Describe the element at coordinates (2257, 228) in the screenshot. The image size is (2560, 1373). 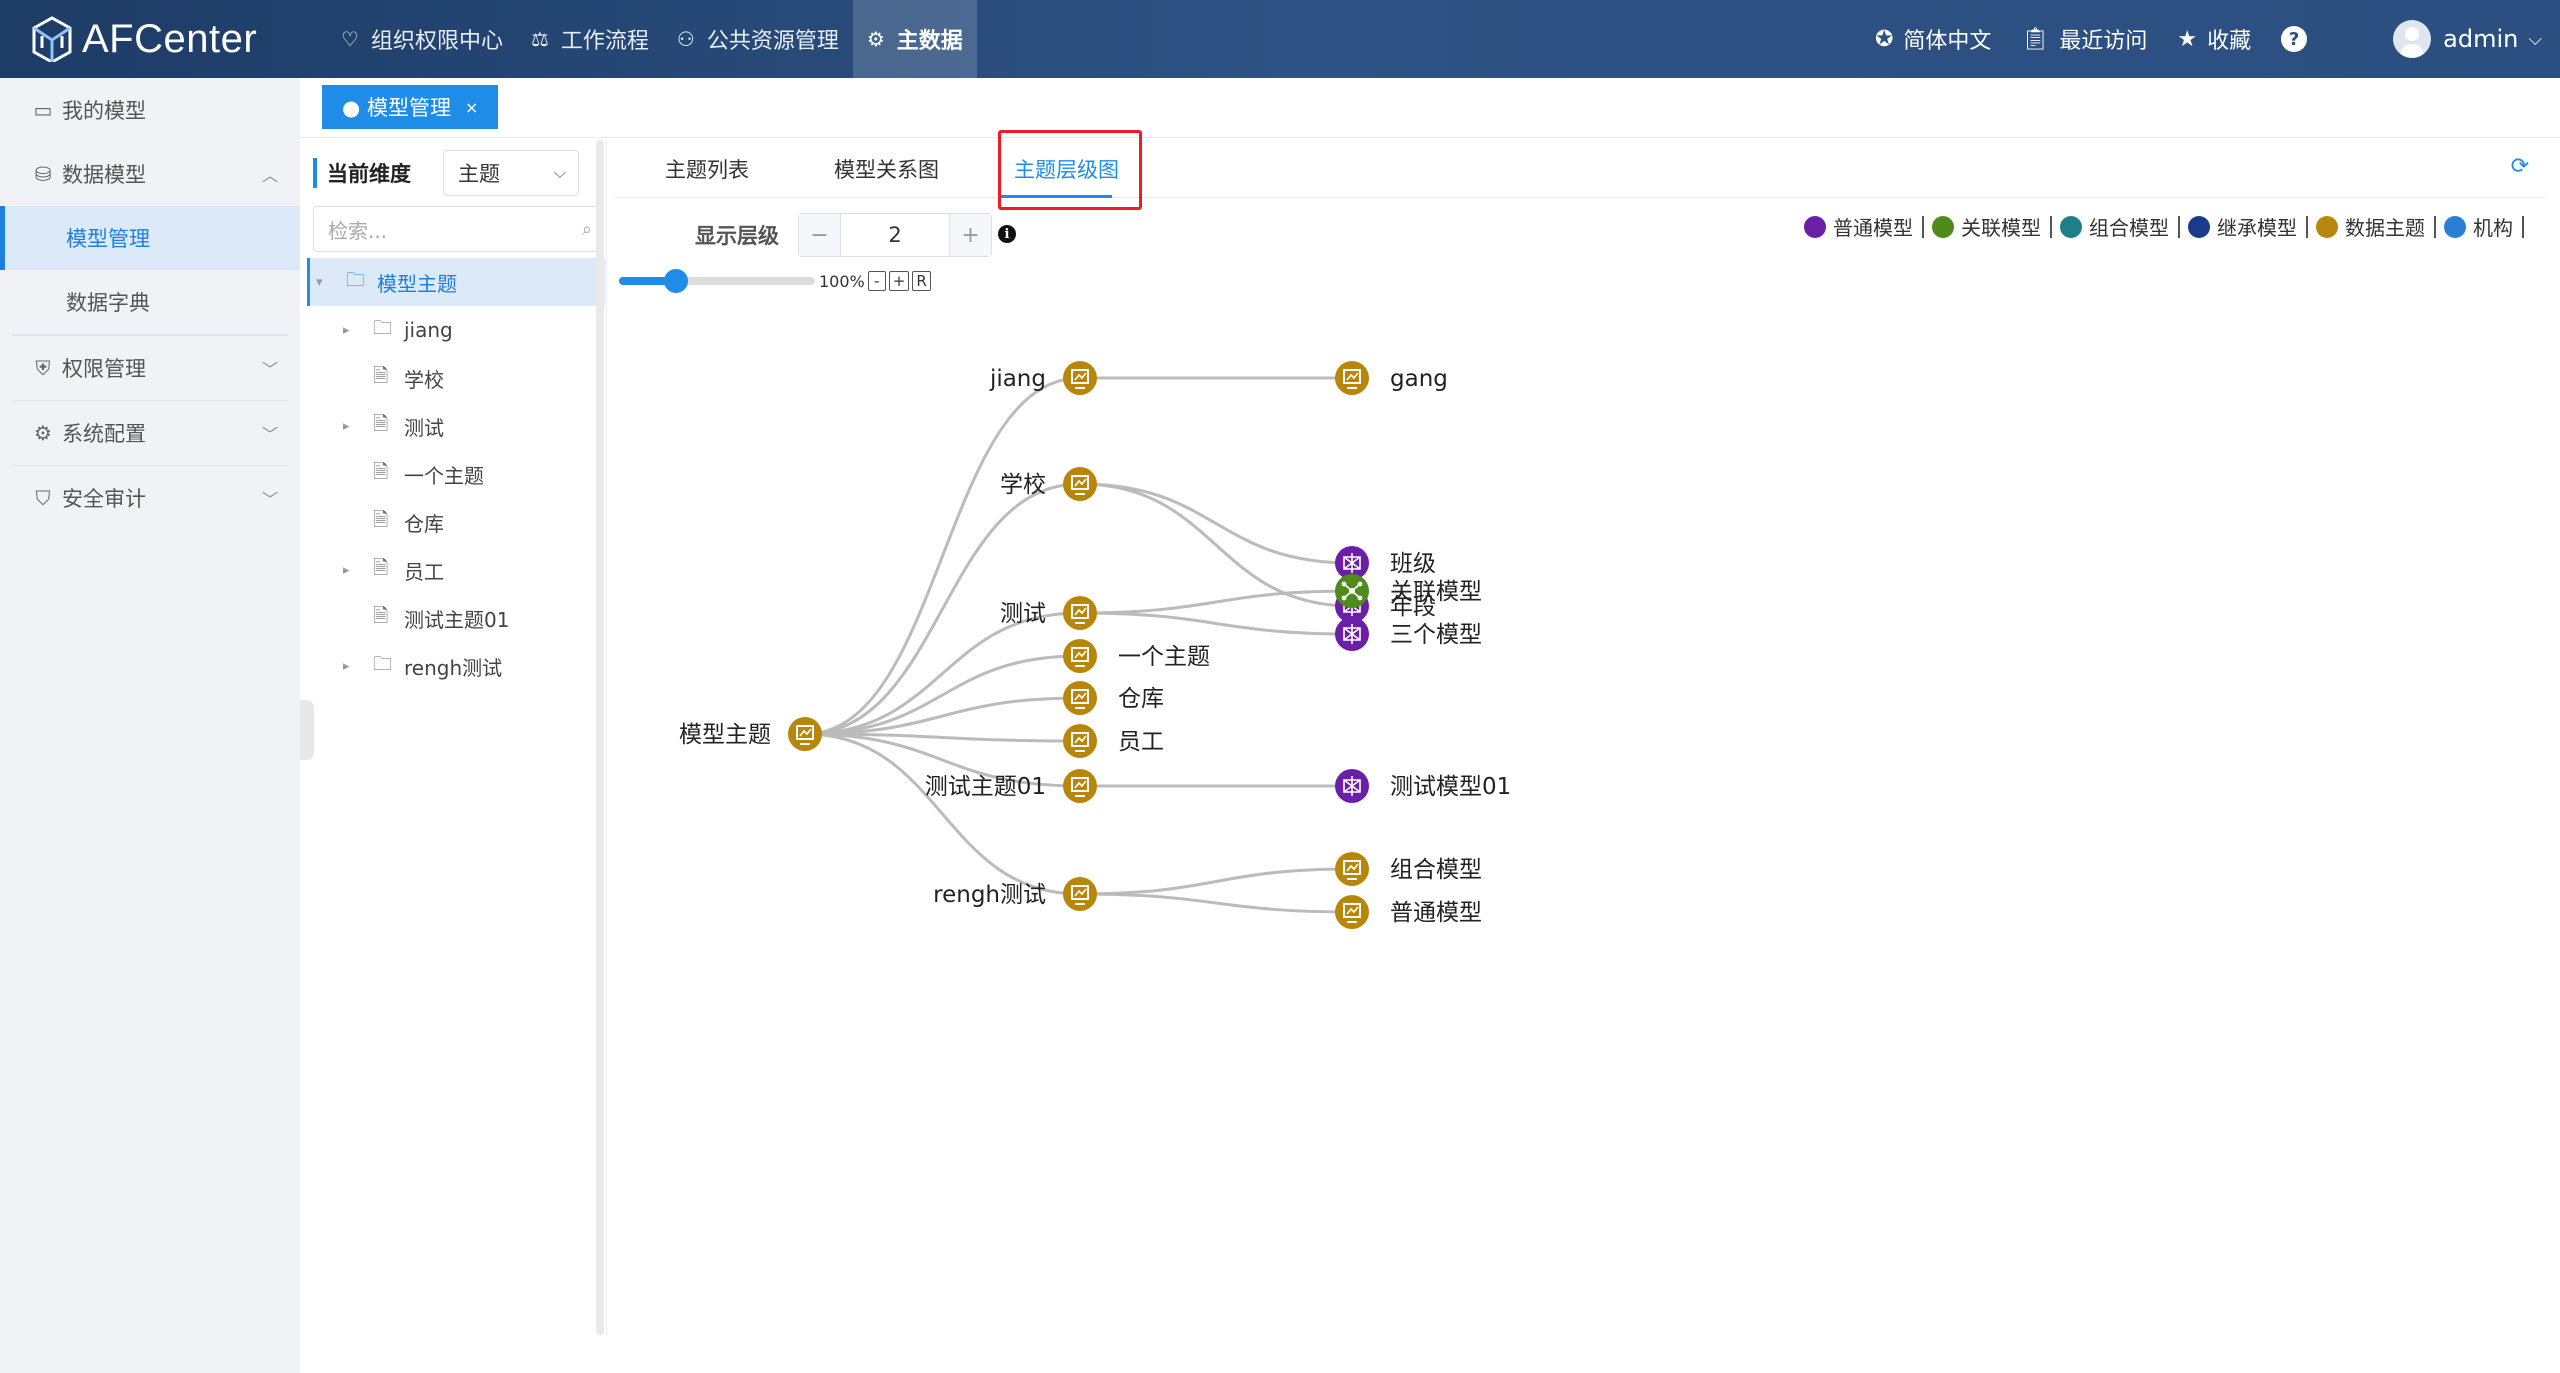
I see `legend-label: 继承模型` at that location.